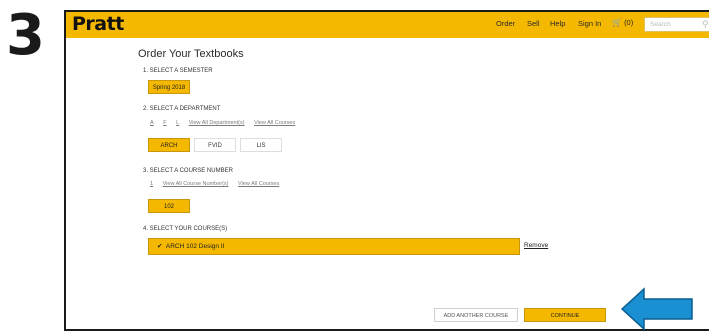 This screenshot has width=709, height=331. I want to click on semester-spring-2018-button: Spring 2018, so click(169, 87).